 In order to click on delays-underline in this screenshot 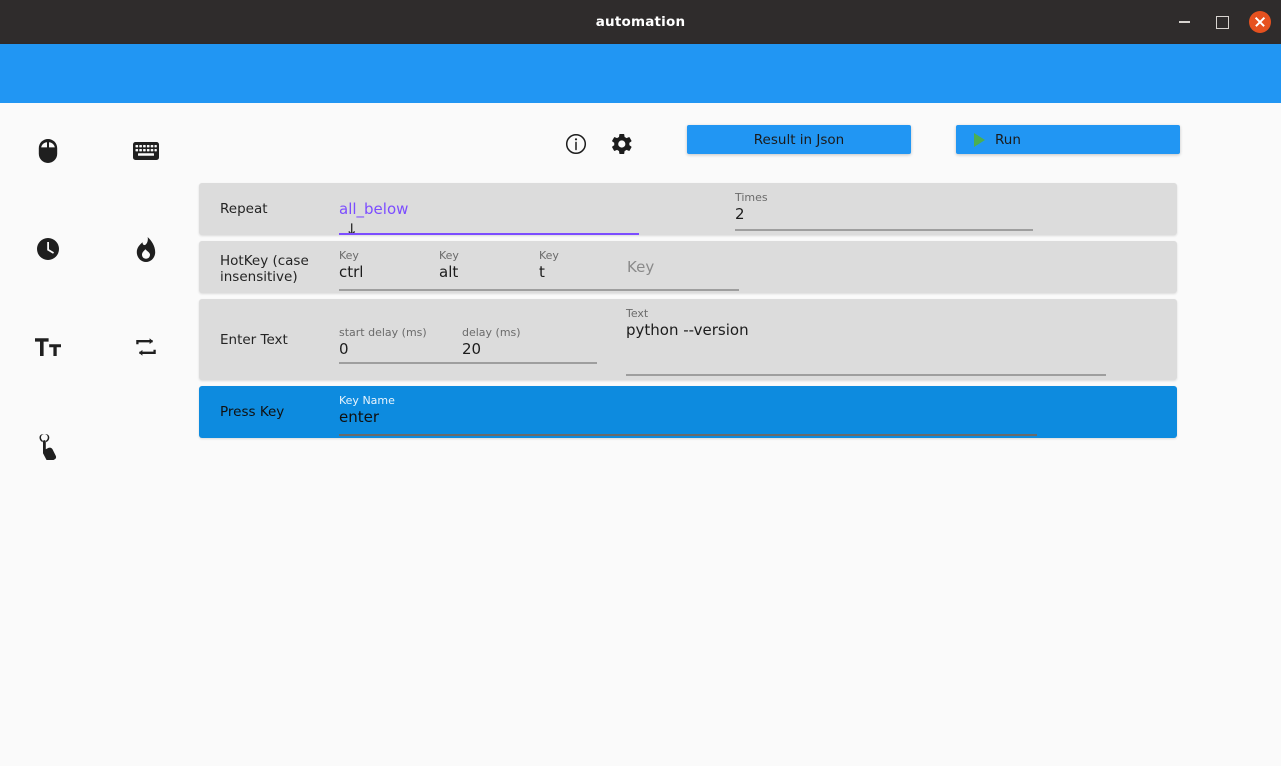, I will do `click(468, 363)`.